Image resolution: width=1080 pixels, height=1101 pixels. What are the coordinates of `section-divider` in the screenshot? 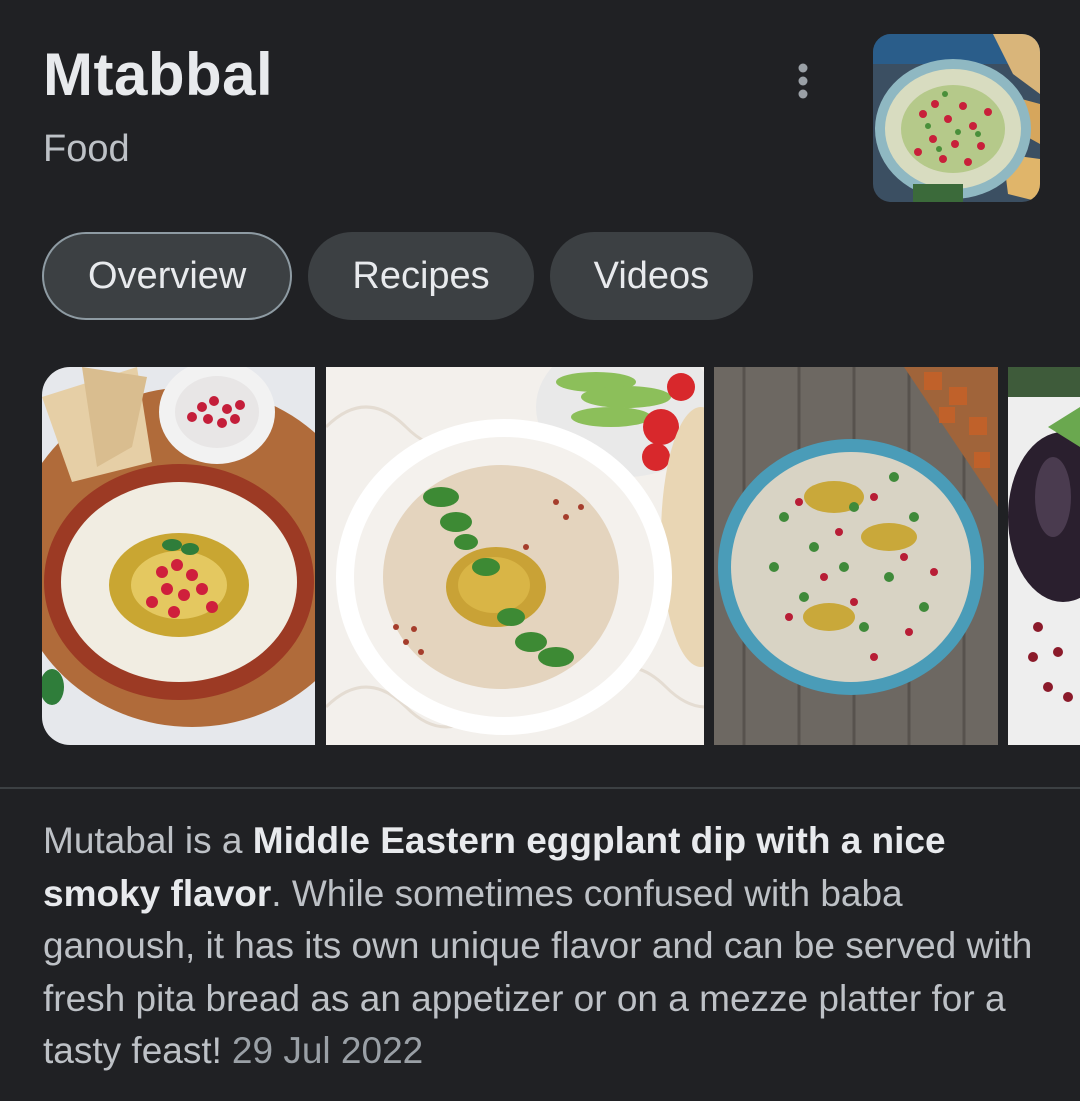 It's located at (540, 788).